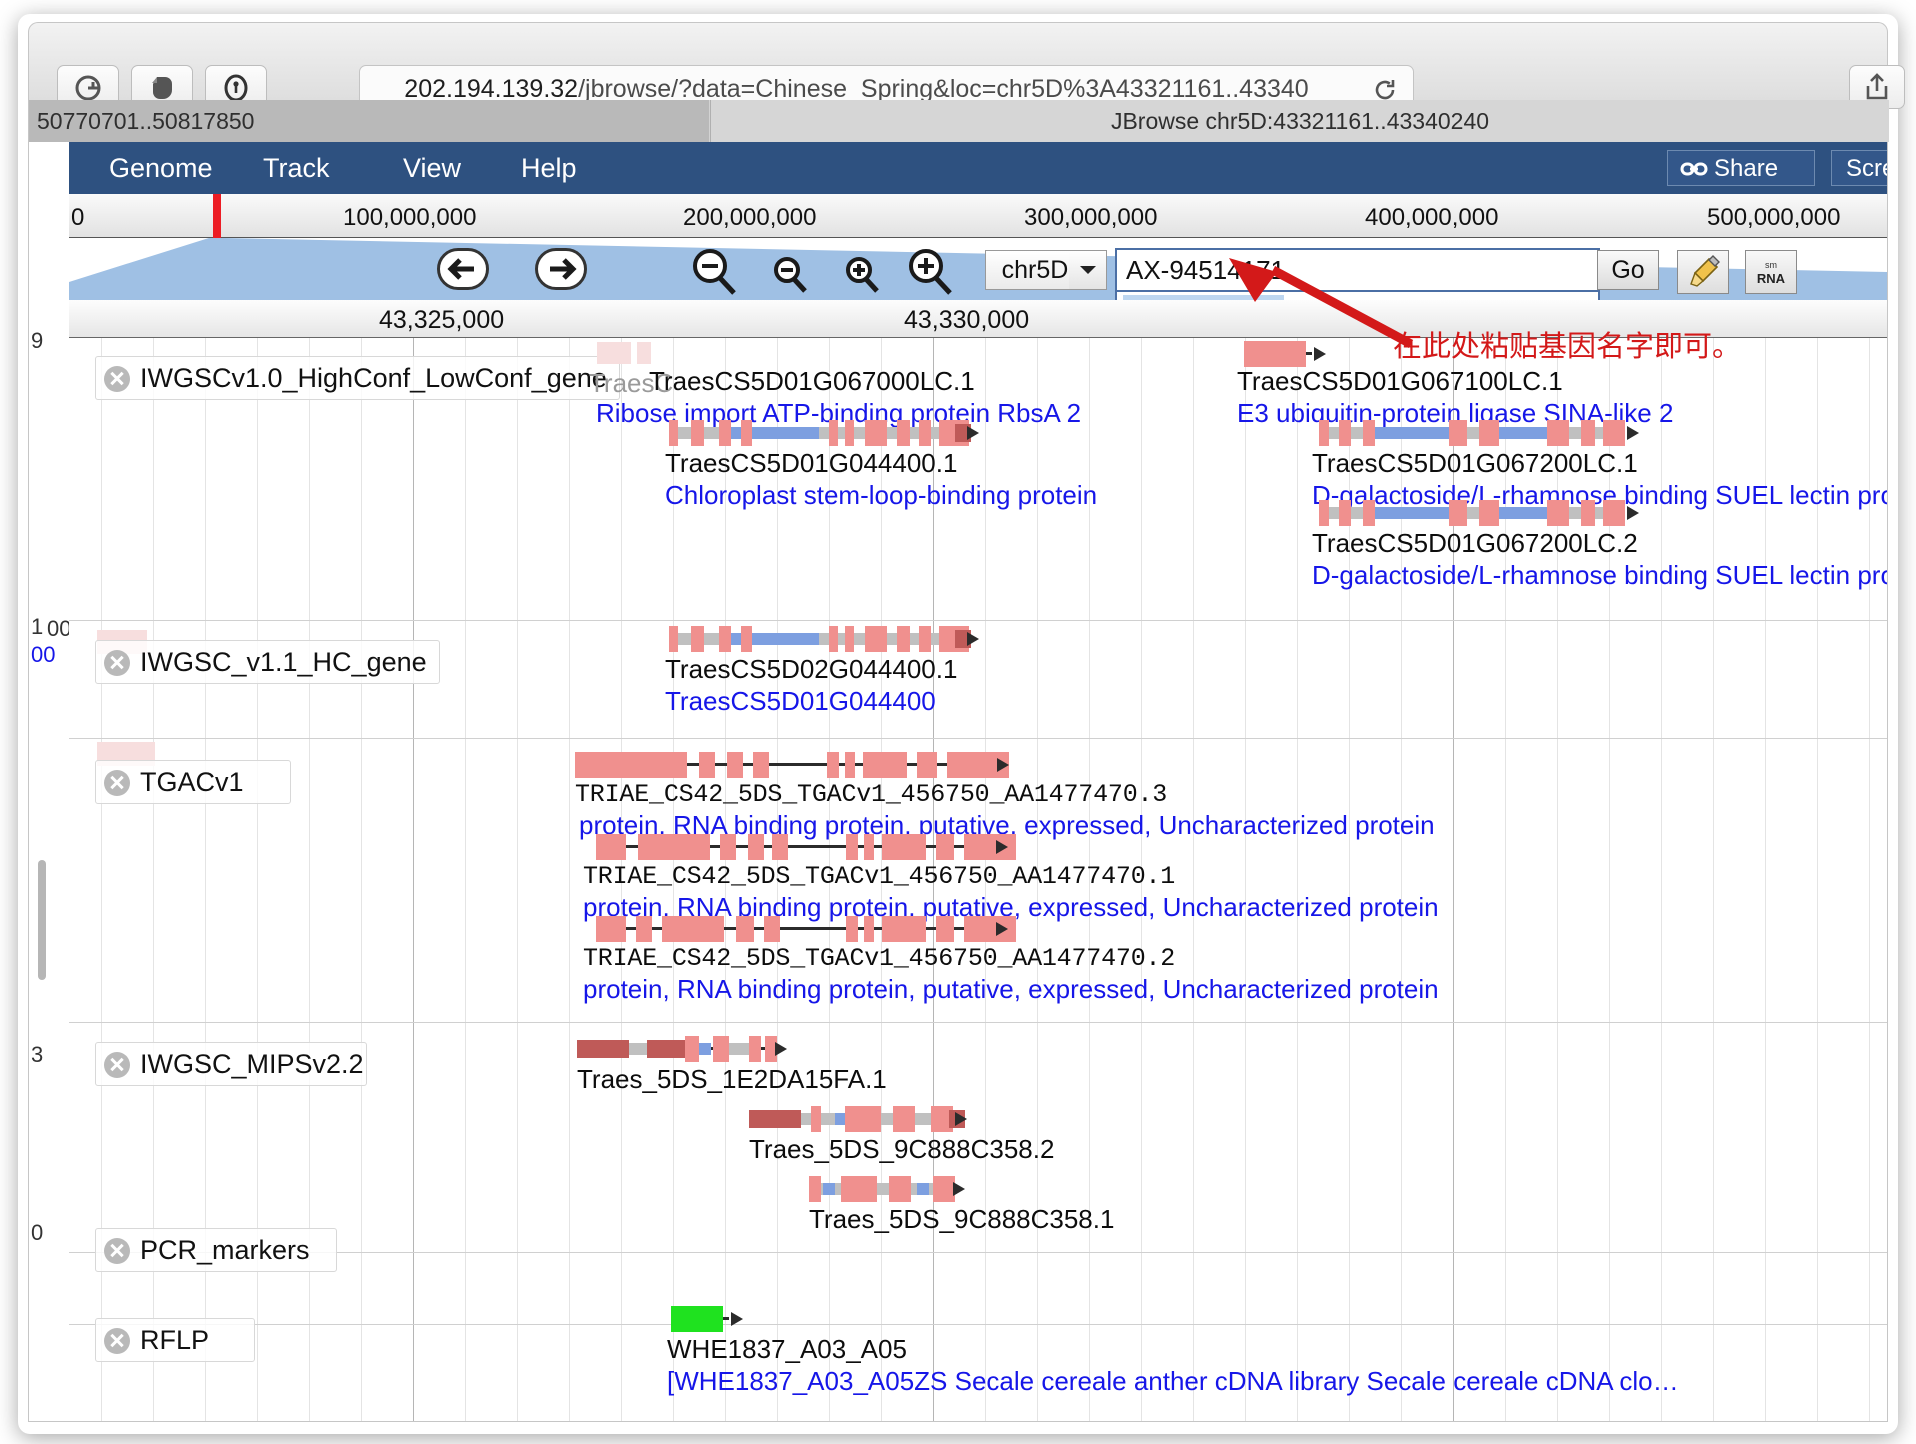 The image size is (1916, 1444). I want to click on feature-description: Chloroplast stem-loop-binding protein, so click(881, 495).